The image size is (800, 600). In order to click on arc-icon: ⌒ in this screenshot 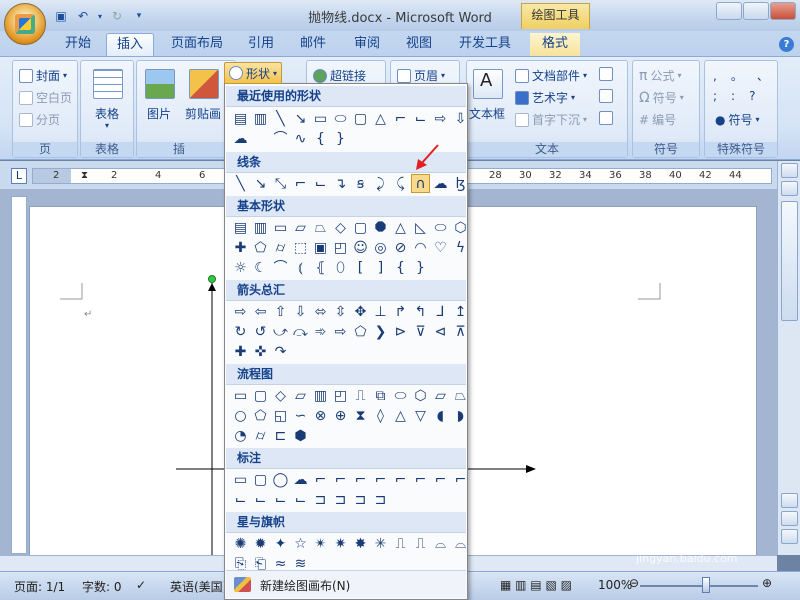, I will do `click(280, 267)`.